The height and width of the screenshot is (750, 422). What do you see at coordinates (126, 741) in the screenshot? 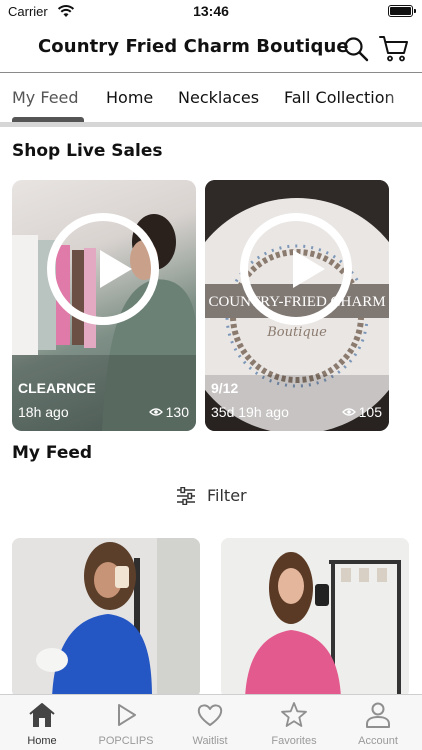
I see `bottom-tab-label: POPCLIPS` at bounding box center [126, 741].